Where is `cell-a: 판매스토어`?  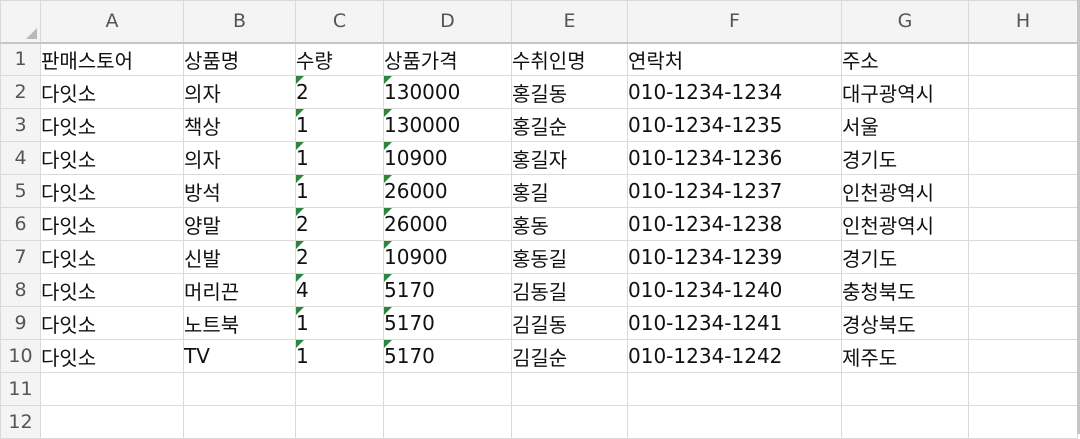
cell-a: 판매스토어 is located at coordinates (112, 59).